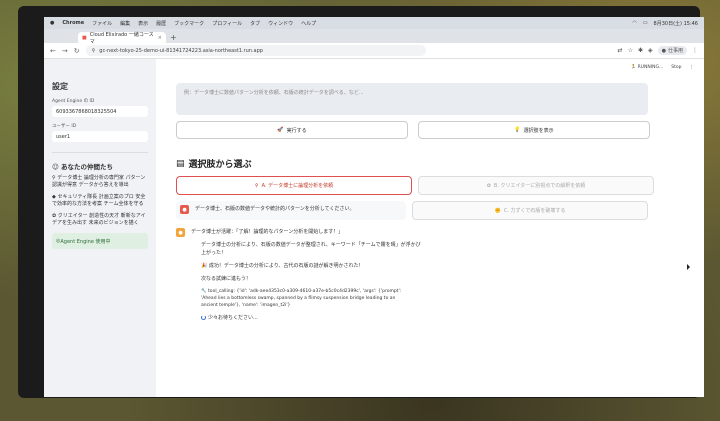 The image size is (720, 421). Describe the element at coordinates (663, 50) in the screenshot. I see `avatar: ●` at that location.